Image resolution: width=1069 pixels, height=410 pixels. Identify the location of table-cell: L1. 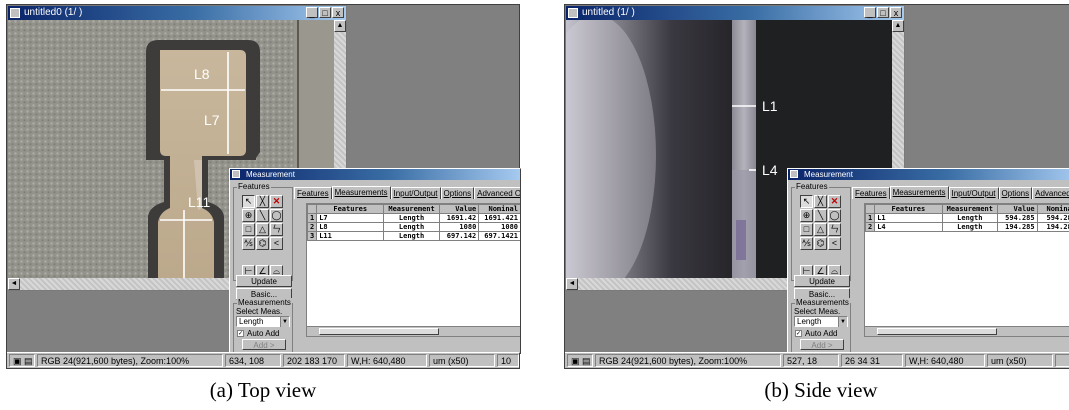
(908, 218).